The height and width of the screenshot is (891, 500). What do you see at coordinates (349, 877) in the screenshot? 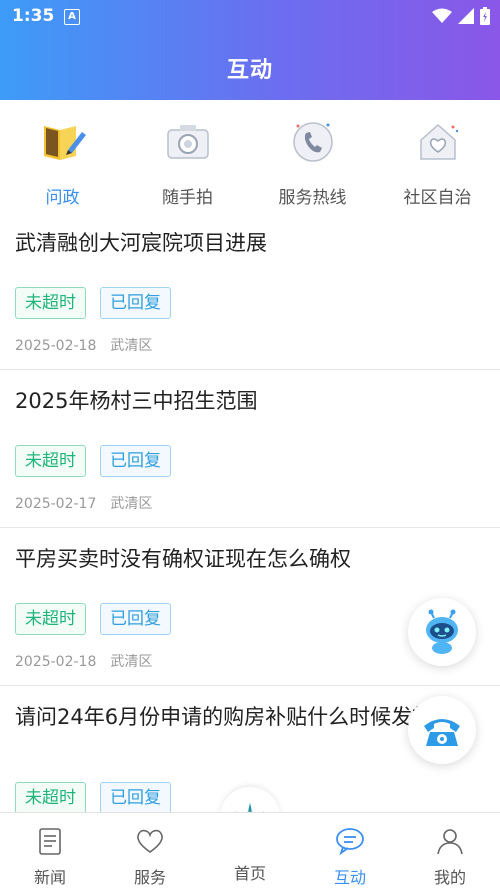
I see `tab-label: 互动` at bounding box center [349, 877].